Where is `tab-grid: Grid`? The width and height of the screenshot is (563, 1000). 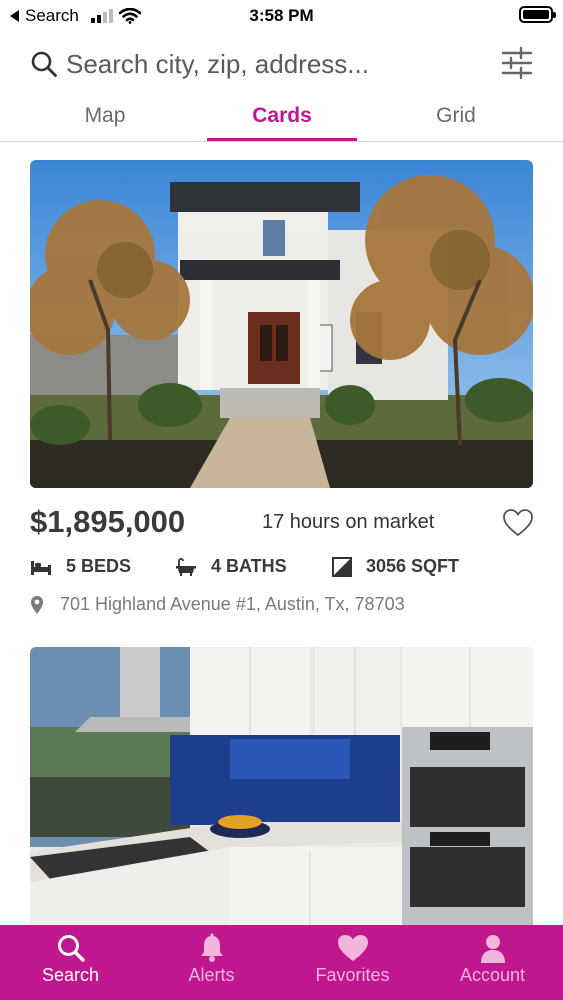 tab-grid: Grid is located at coordinates (456, 118).